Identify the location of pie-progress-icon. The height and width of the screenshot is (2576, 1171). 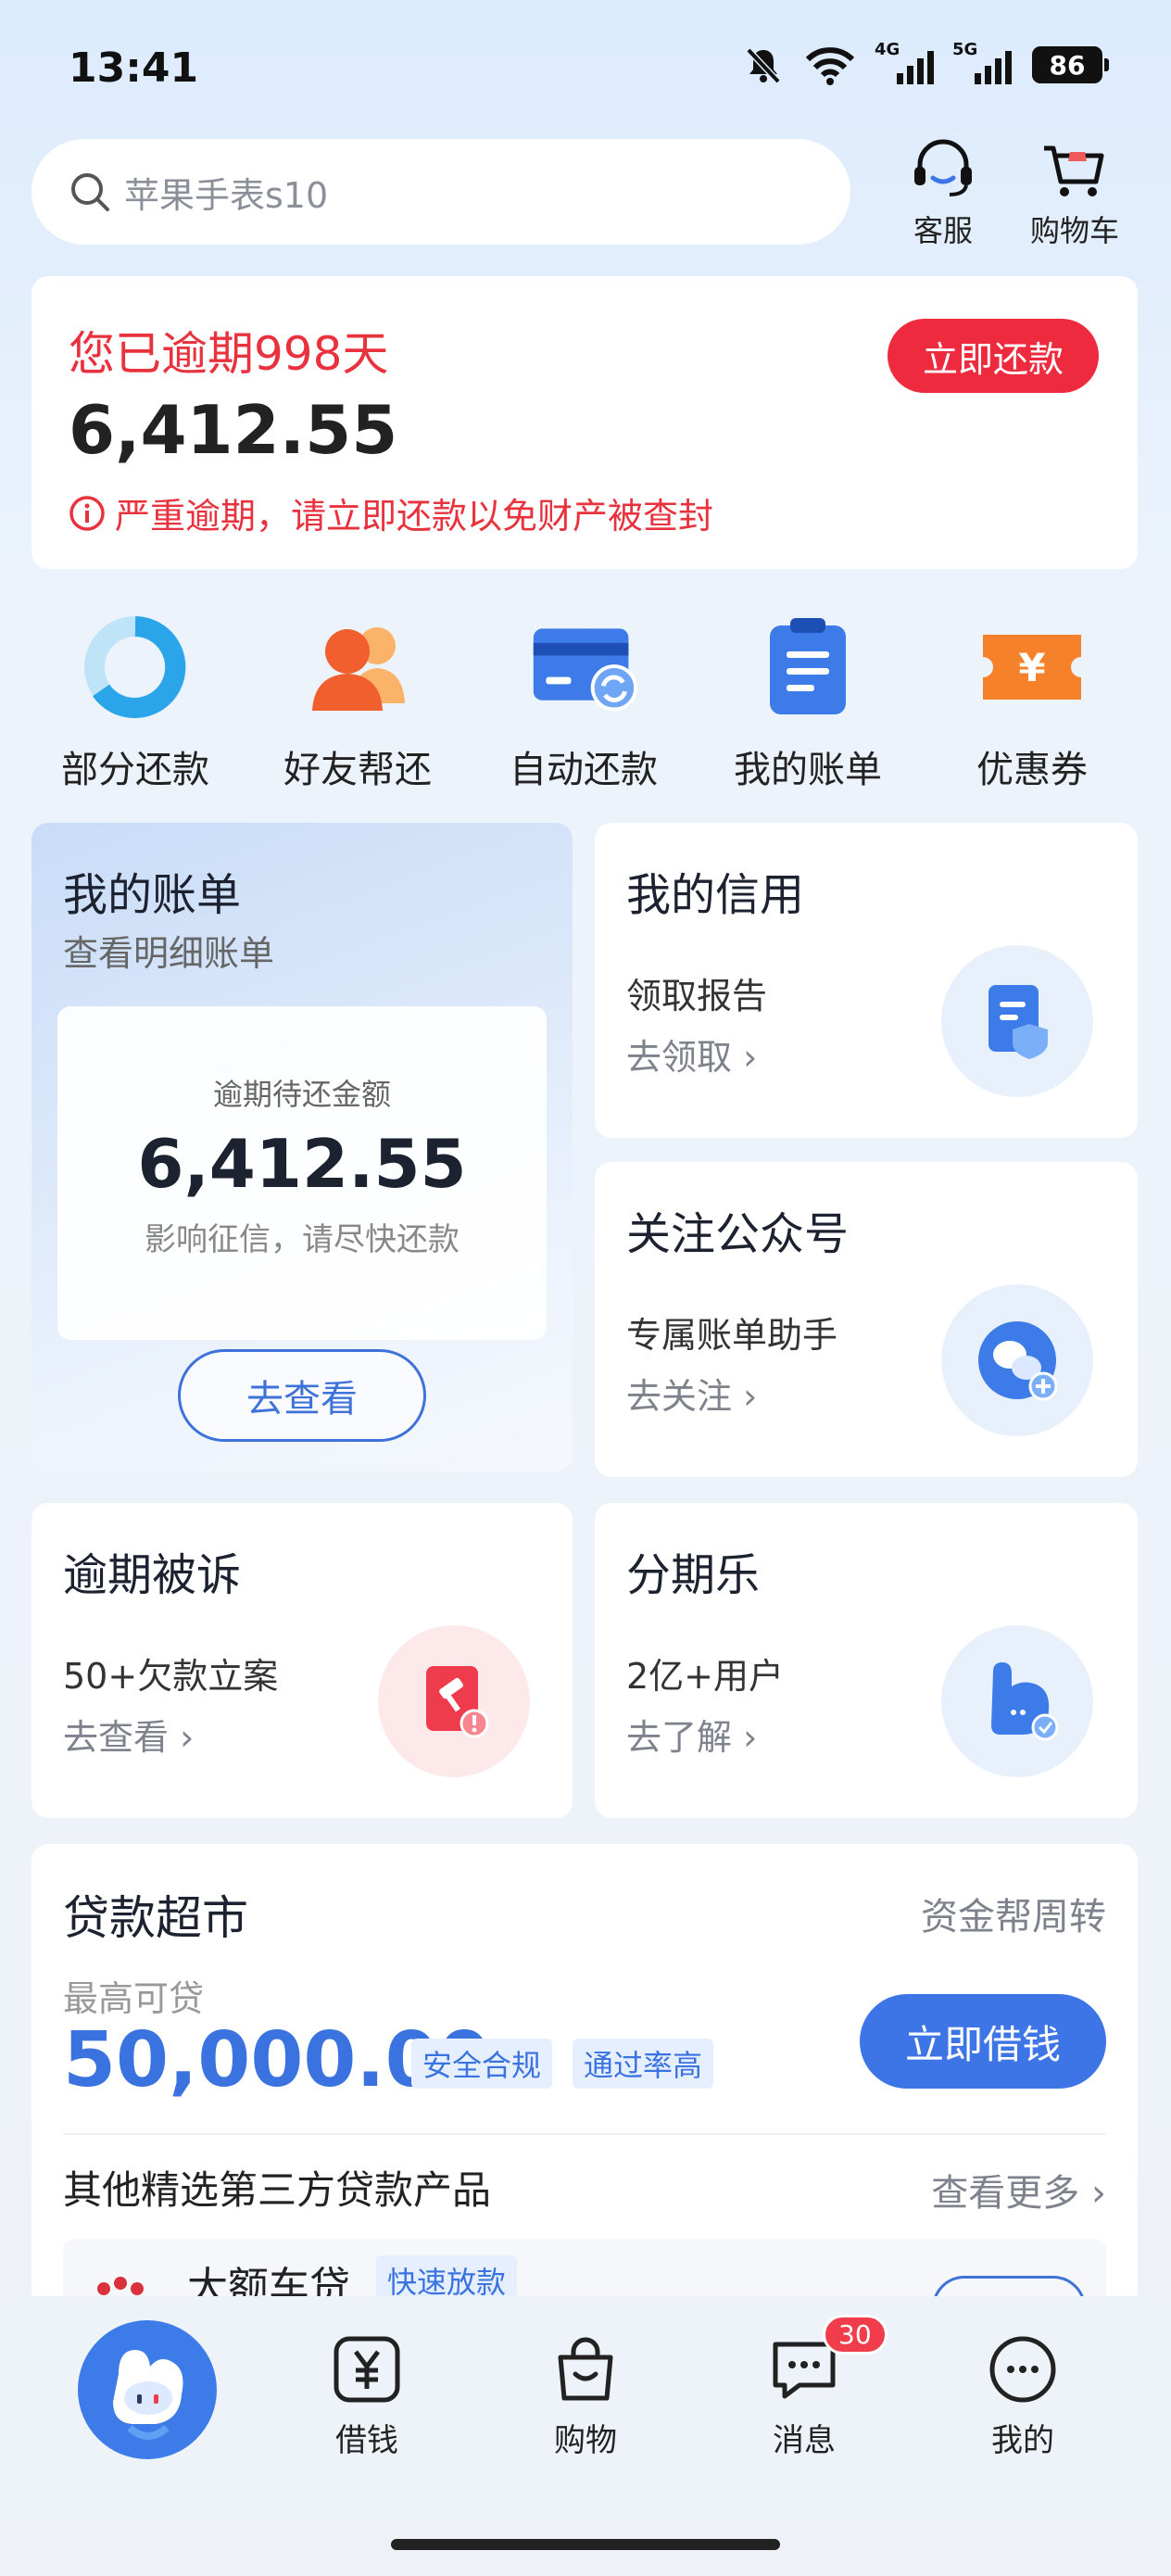
(135, 667).